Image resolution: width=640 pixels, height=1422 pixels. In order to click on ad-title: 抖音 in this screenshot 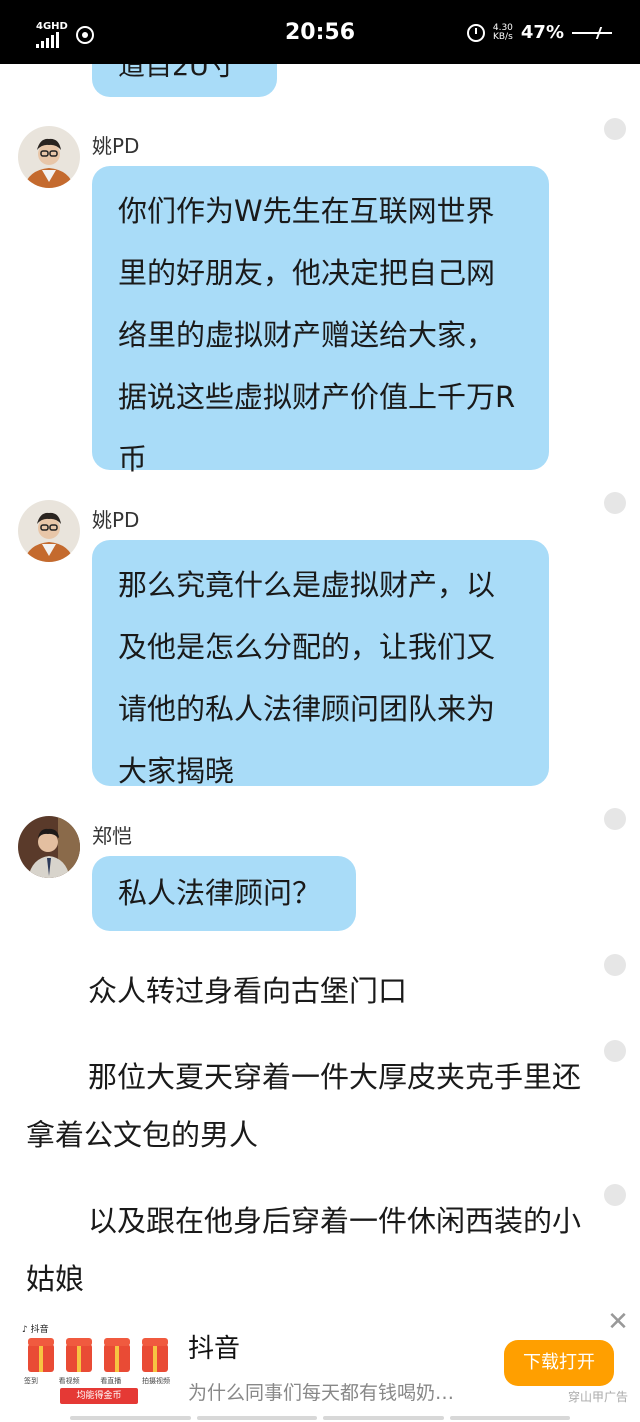, I will do `click(214, 1346)`.